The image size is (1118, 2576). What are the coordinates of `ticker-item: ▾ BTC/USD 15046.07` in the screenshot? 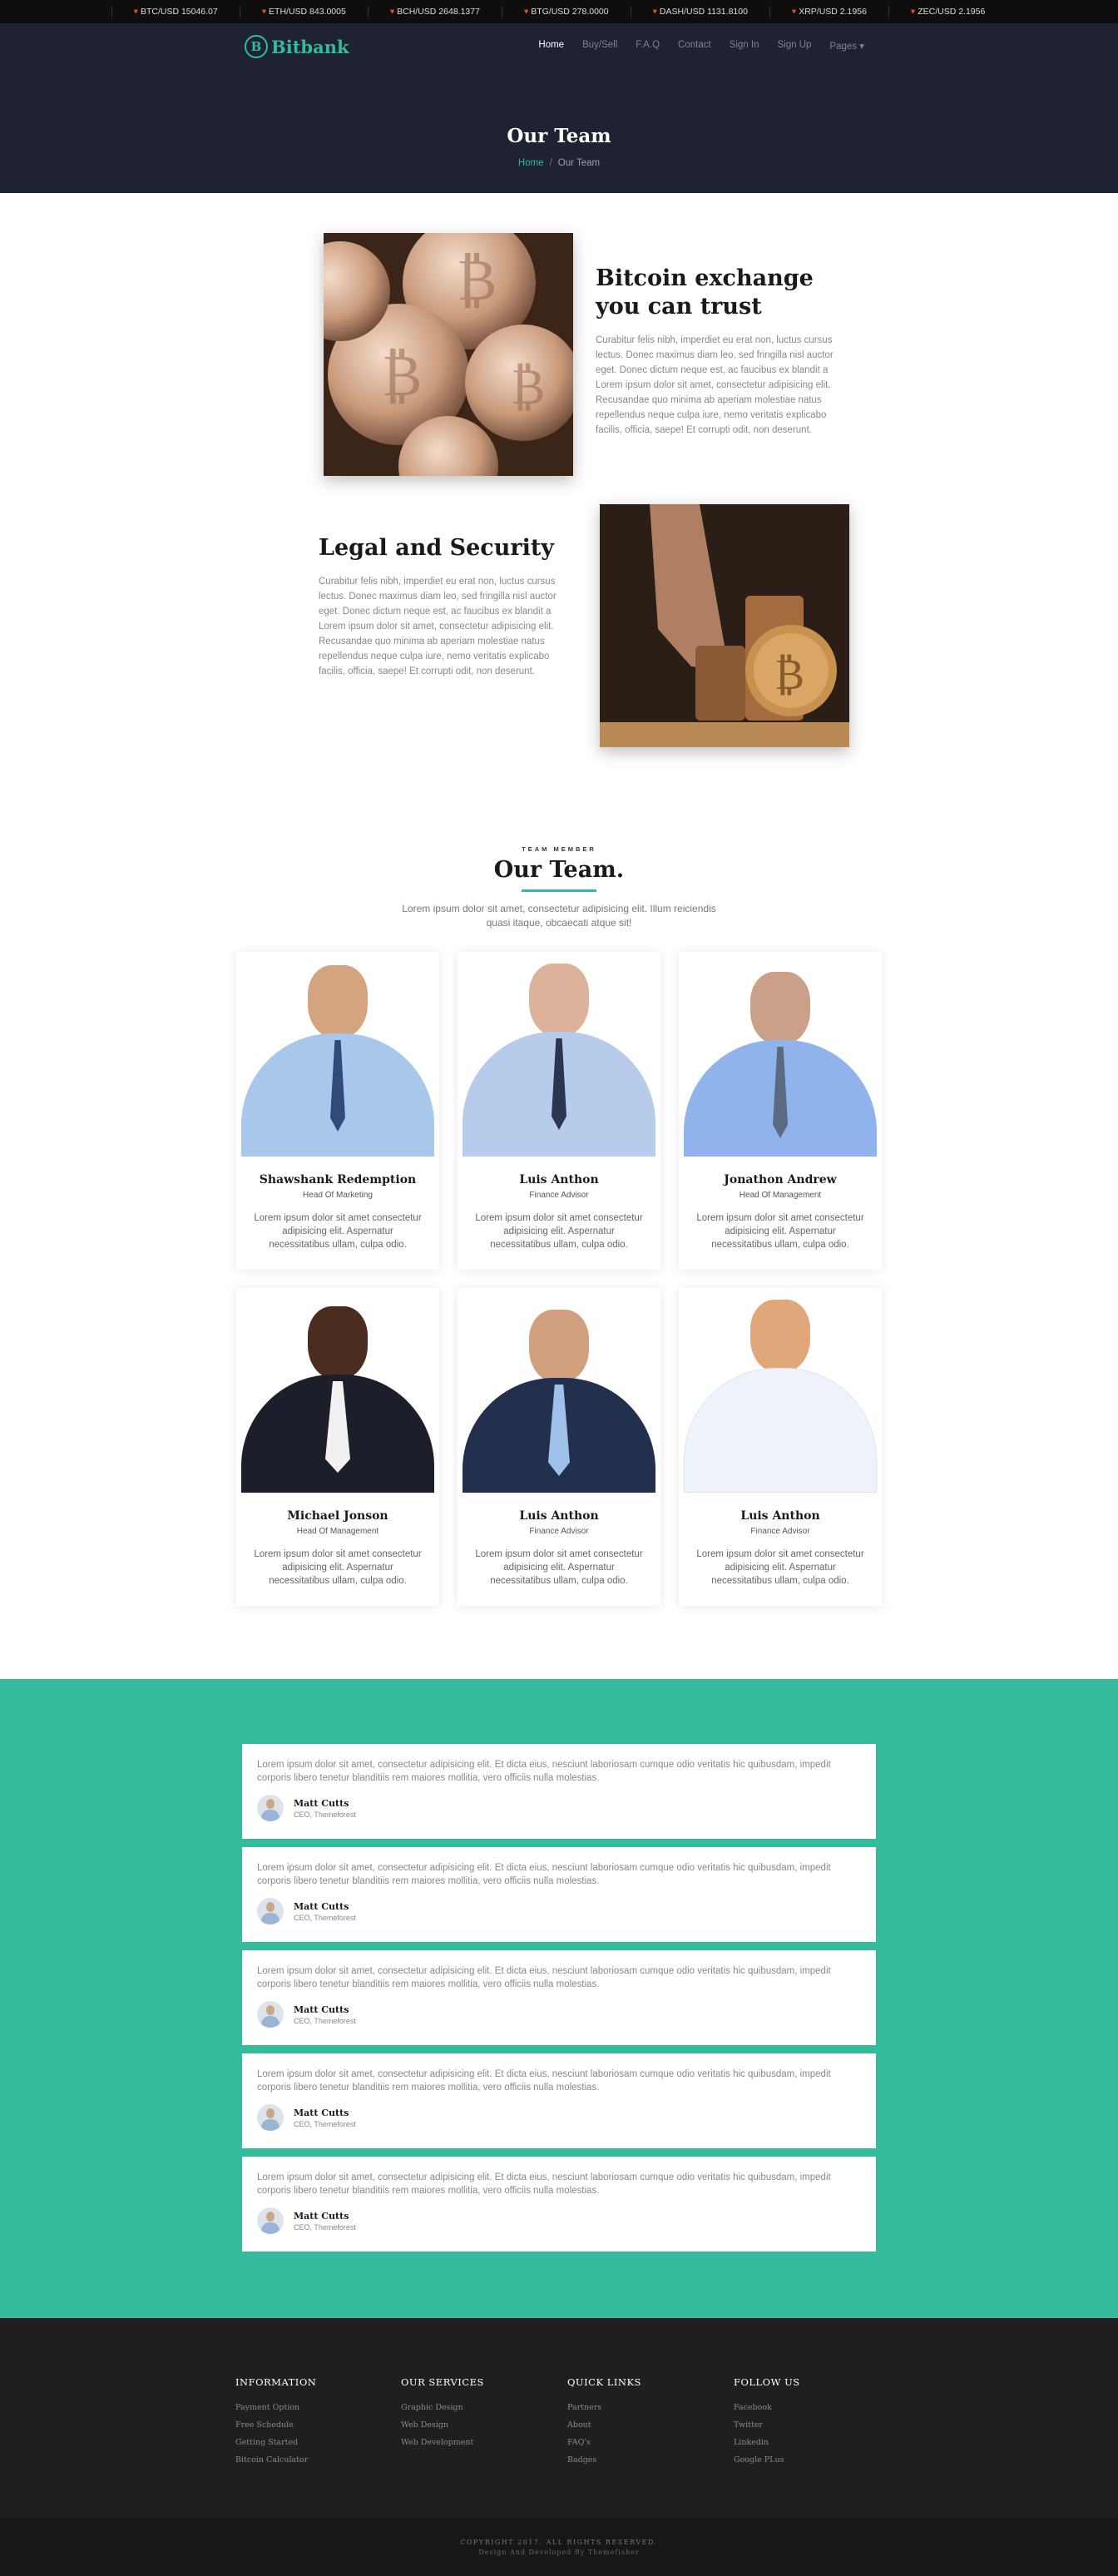 It's located at (175, 12).